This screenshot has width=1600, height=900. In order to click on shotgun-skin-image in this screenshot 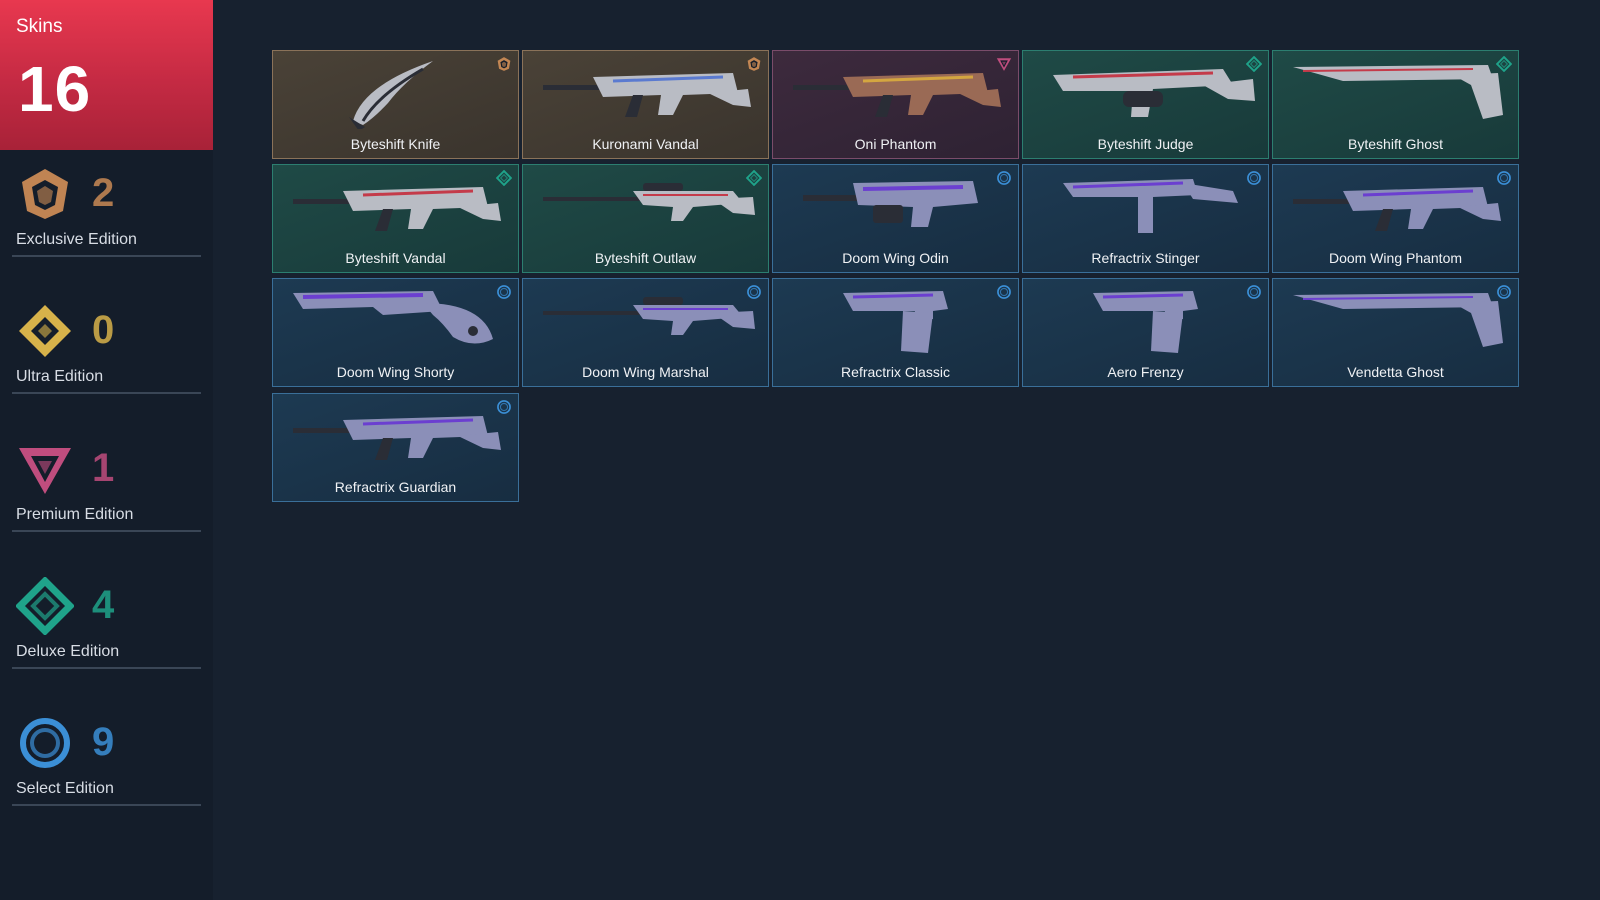, I will do `click(1146, 92)`.